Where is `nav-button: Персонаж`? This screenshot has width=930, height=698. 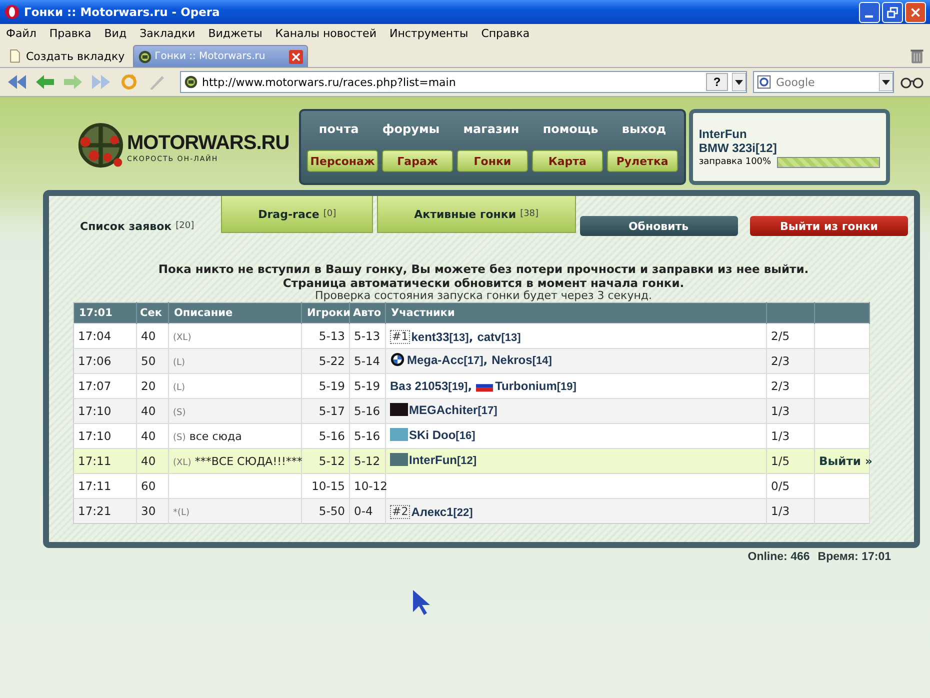 nav-button: Персонаж is located at coordinates (342, 161).